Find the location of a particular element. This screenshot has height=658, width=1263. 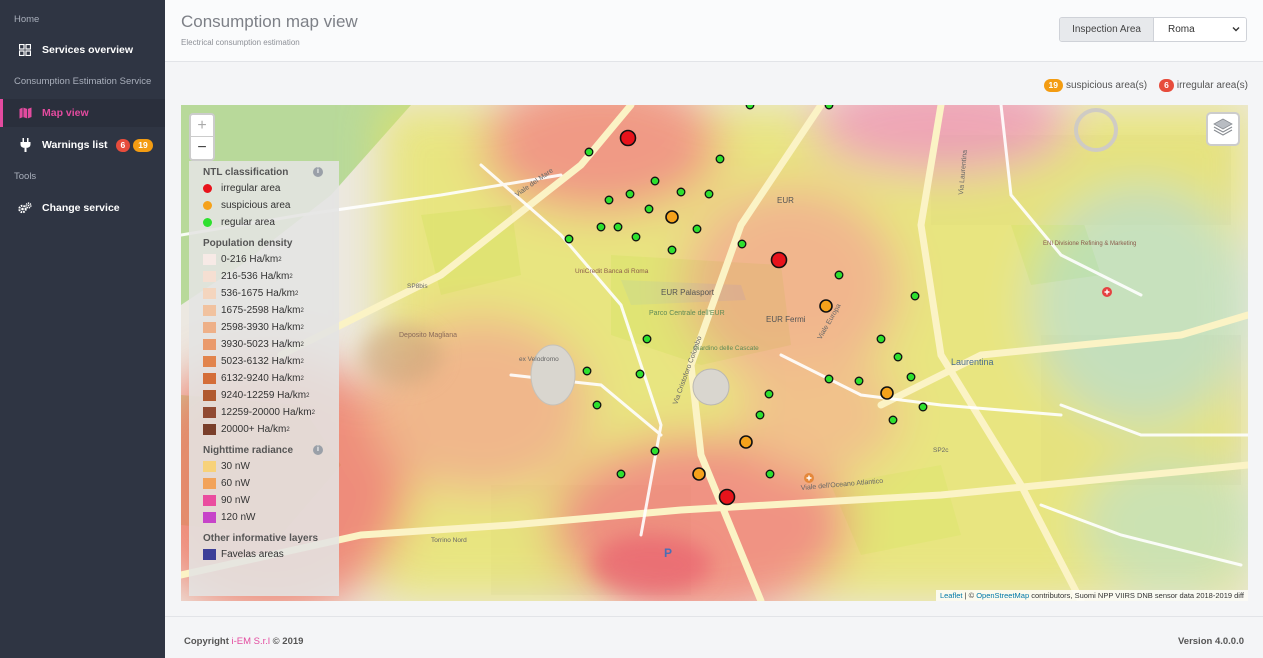

layers-button is located at coordinates (1223, 129).